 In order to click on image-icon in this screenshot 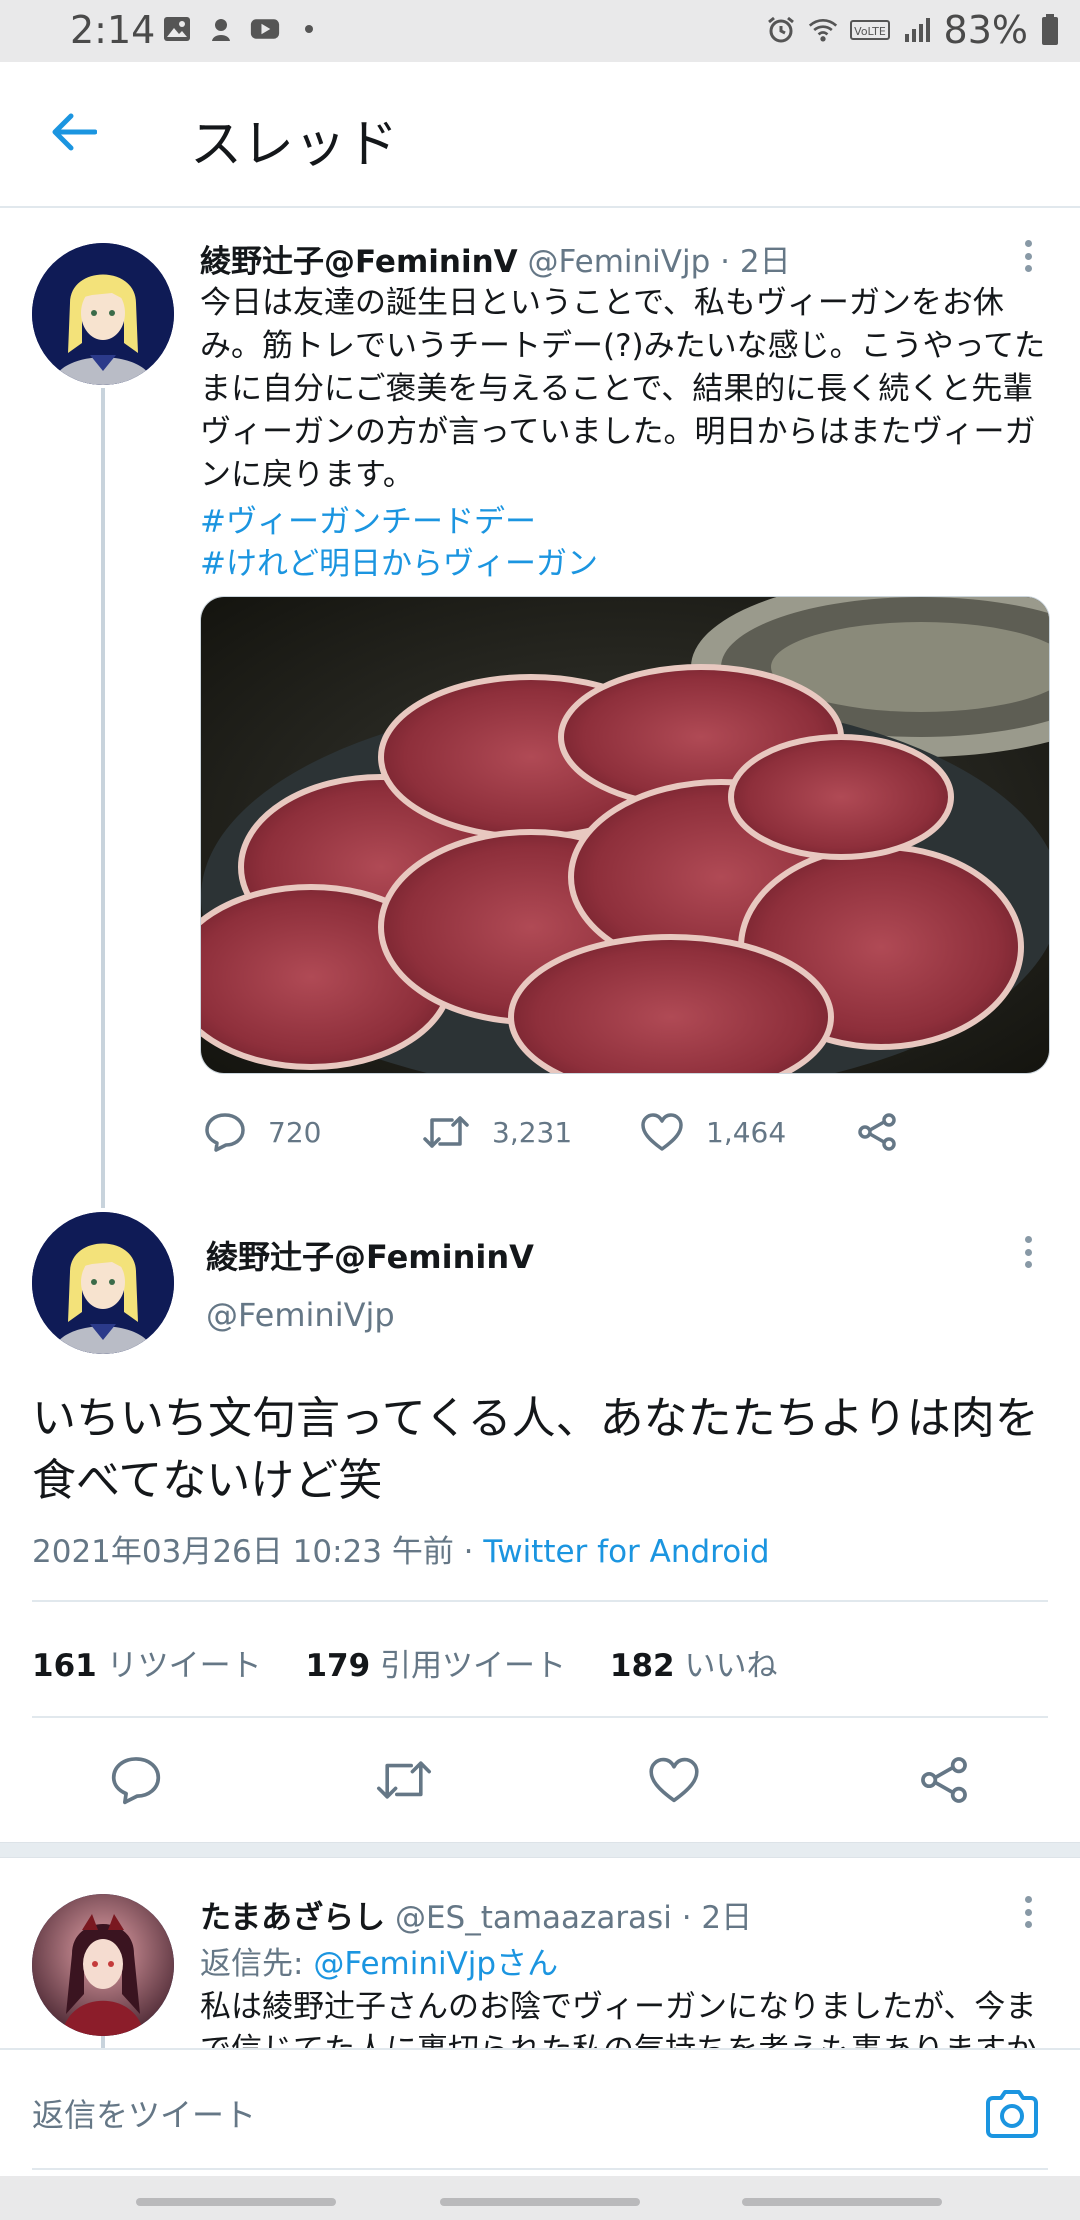, I will do `click(177, 29)`.